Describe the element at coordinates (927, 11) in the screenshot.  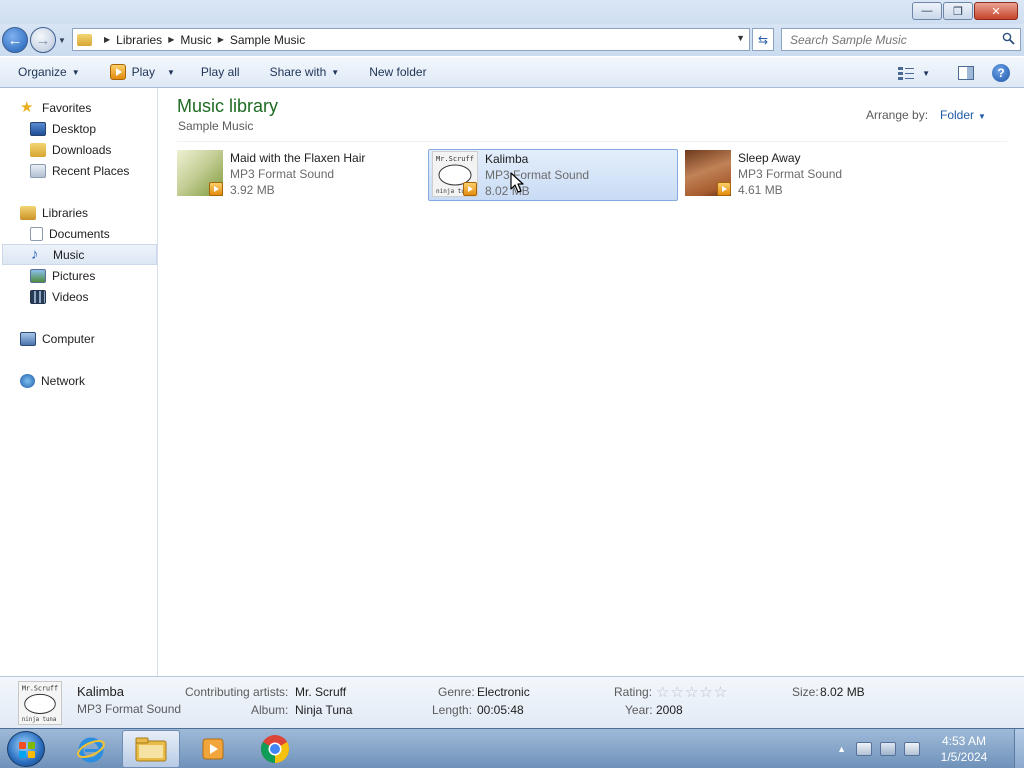
I see `minimize-button: —` at that location.